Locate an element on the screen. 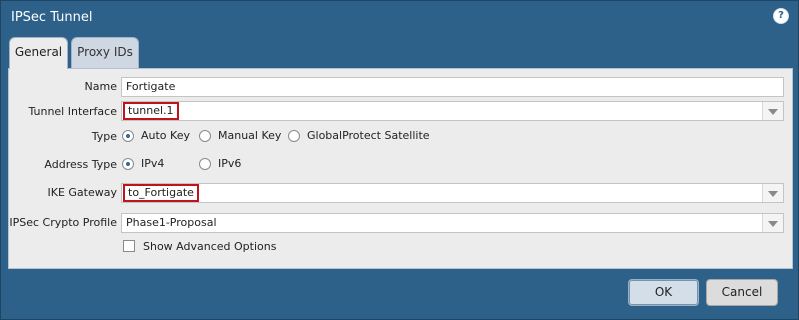 This screenshot has height=320, width=799. name-input: Fortigate is located at coordinates (452, 87).